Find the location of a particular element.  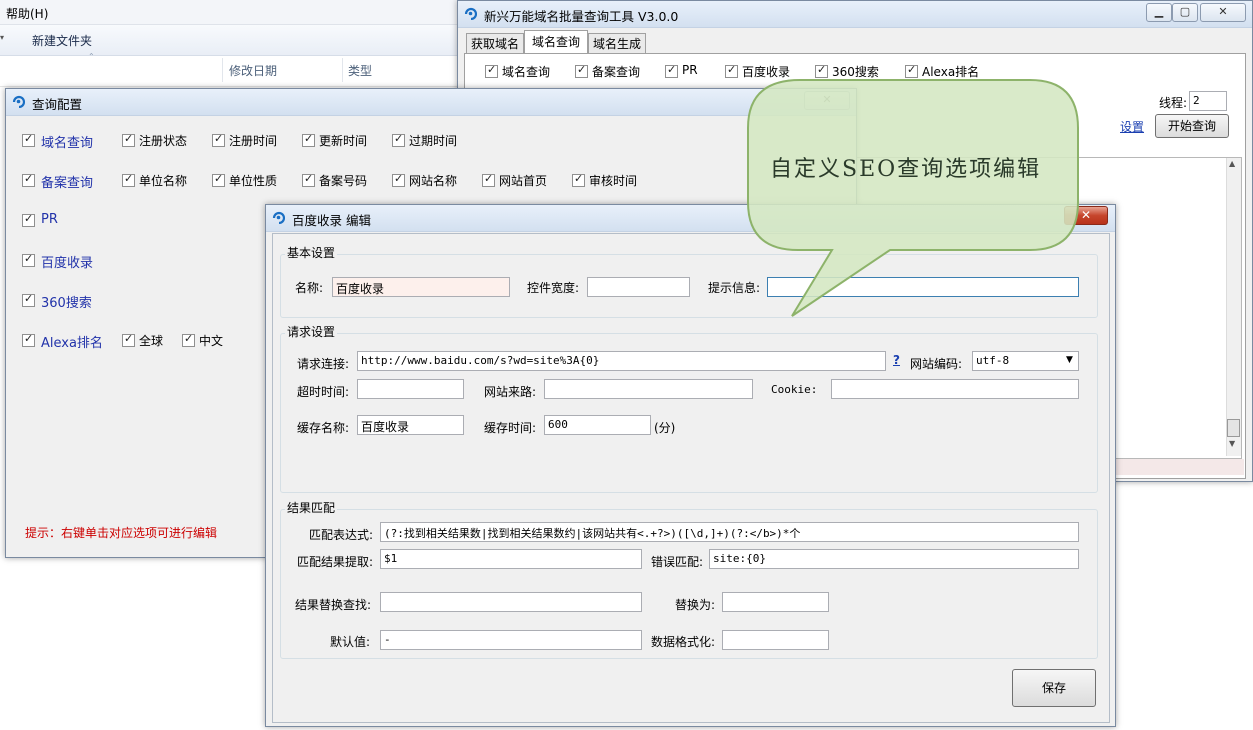

error-match-input: site:{0} is located at coordinates (894, 559).